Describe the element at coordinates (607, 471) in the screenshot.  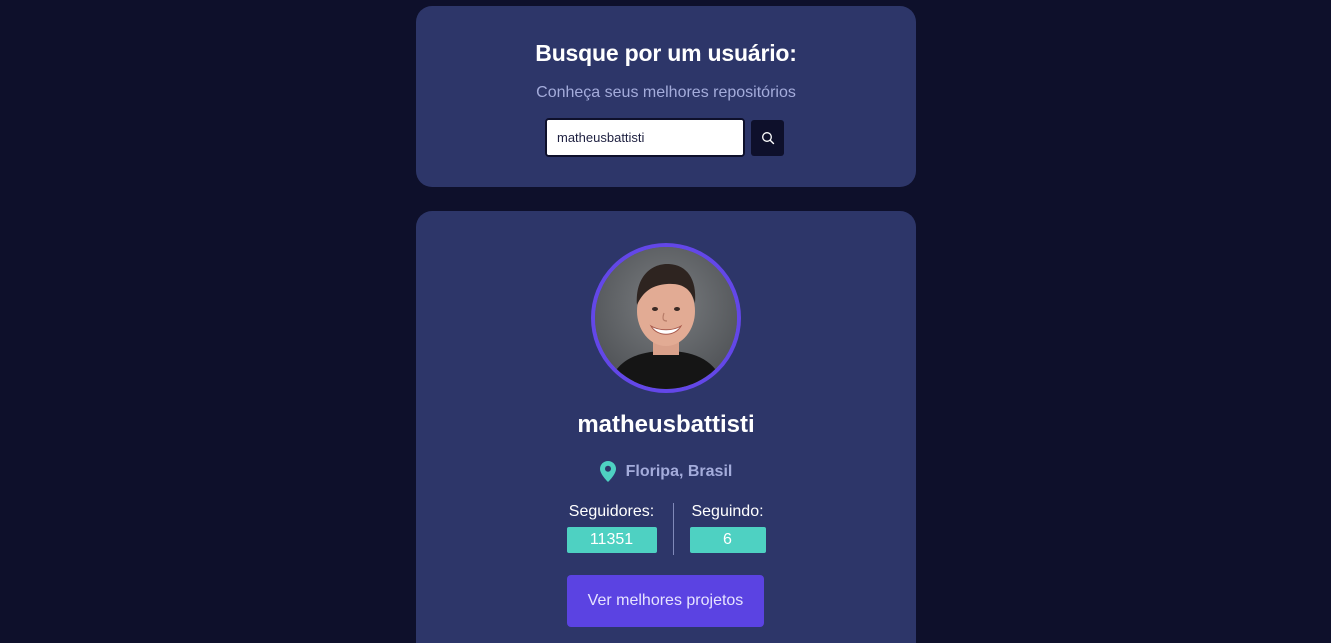
I see `map-pin-icon` at that location.